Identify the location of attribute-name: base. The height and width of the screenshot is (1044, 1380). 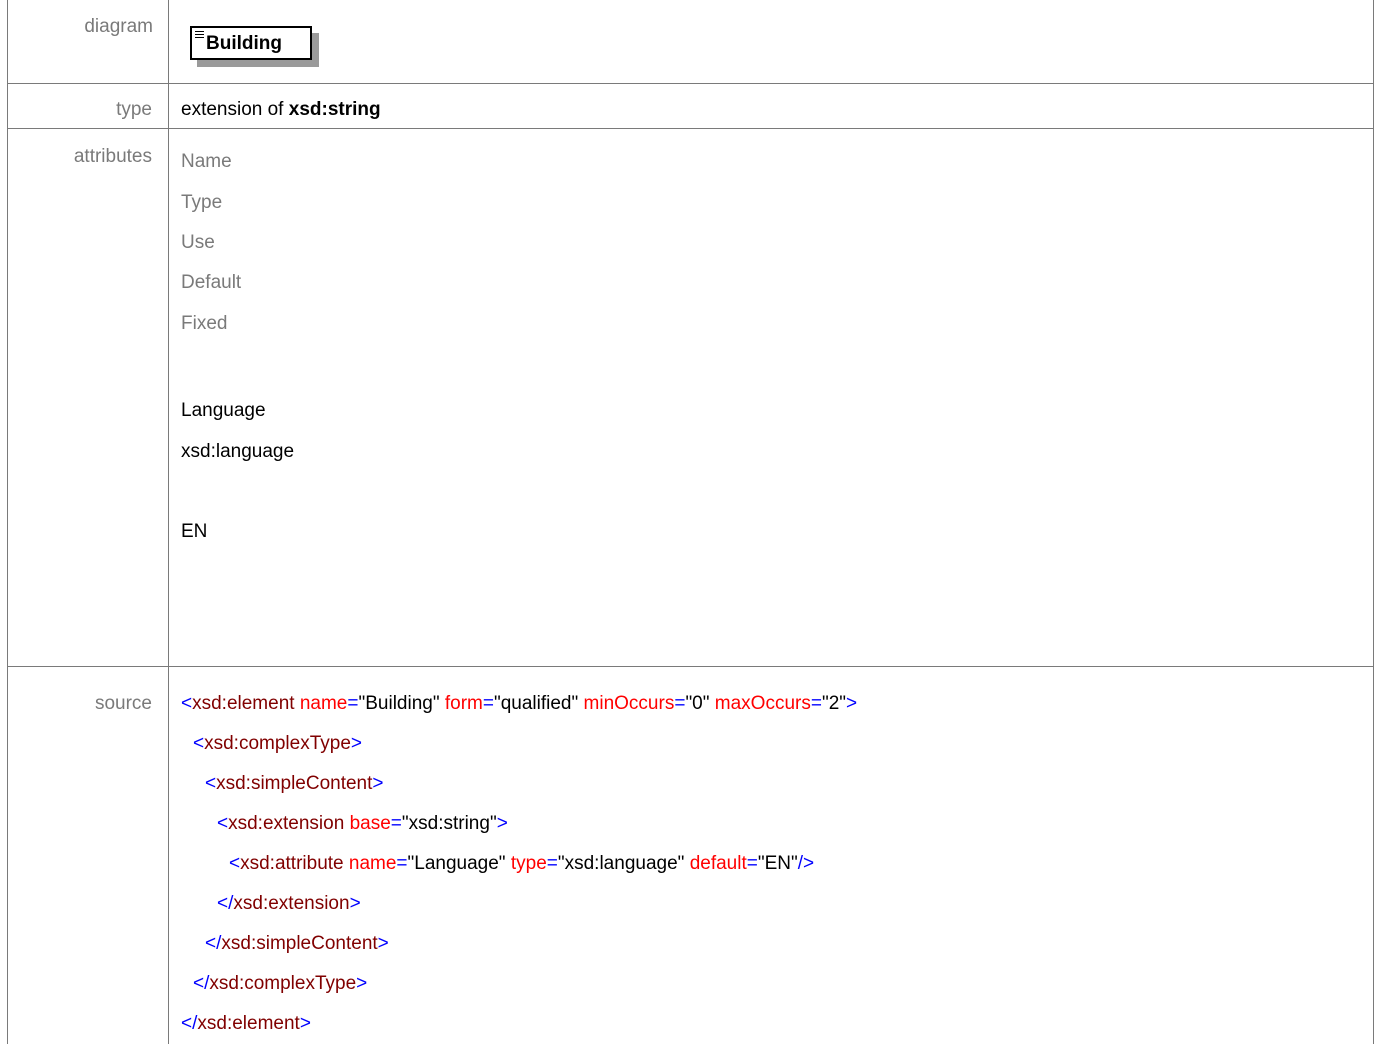
(370, 823).